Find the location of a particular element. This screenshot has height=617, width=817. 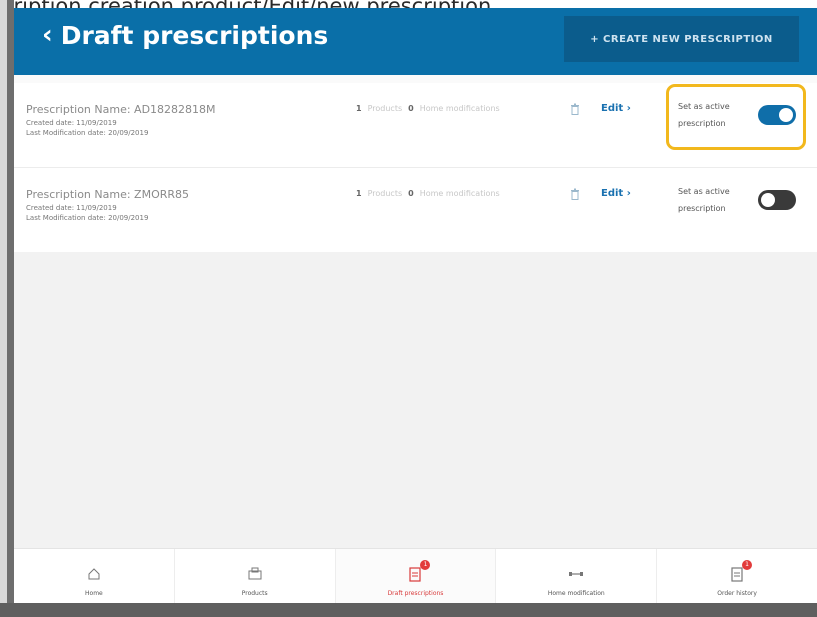

tab-label: Home modification is located at coordinates (576, 593).